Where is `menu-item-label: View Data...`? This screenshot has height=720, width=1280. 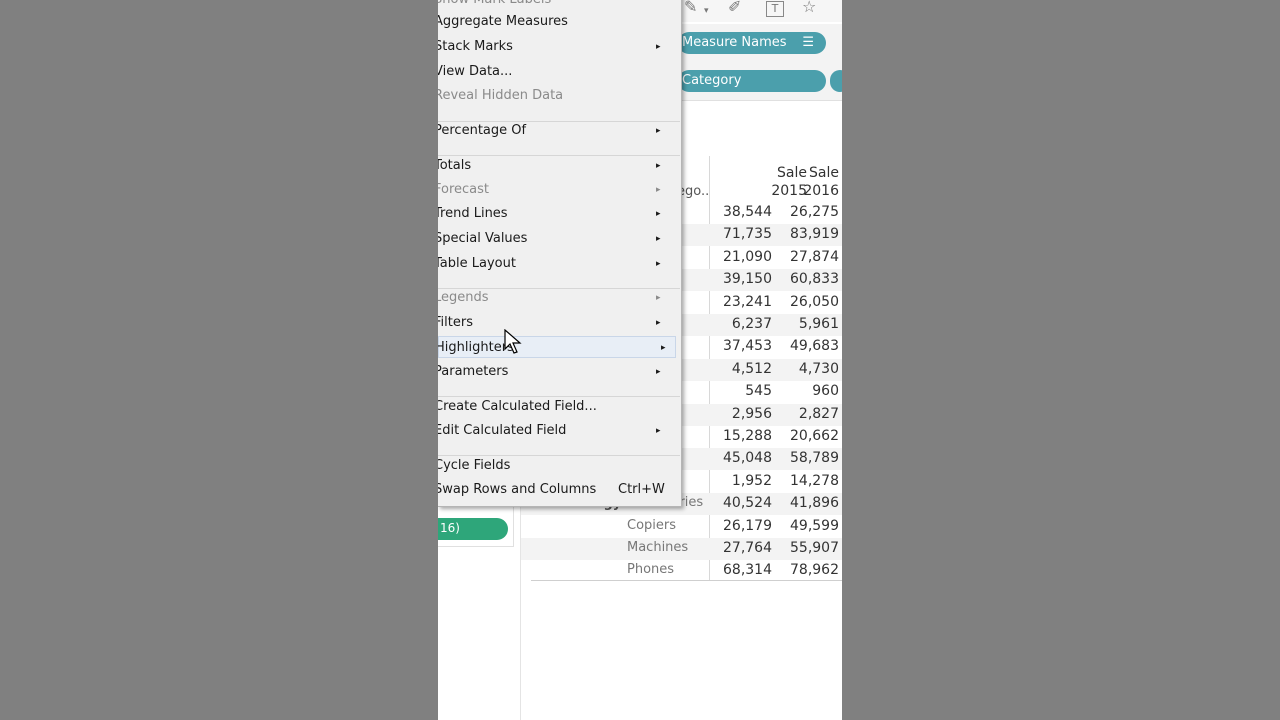 menu-item-label: View Data... is located at coordinates (475, 71).